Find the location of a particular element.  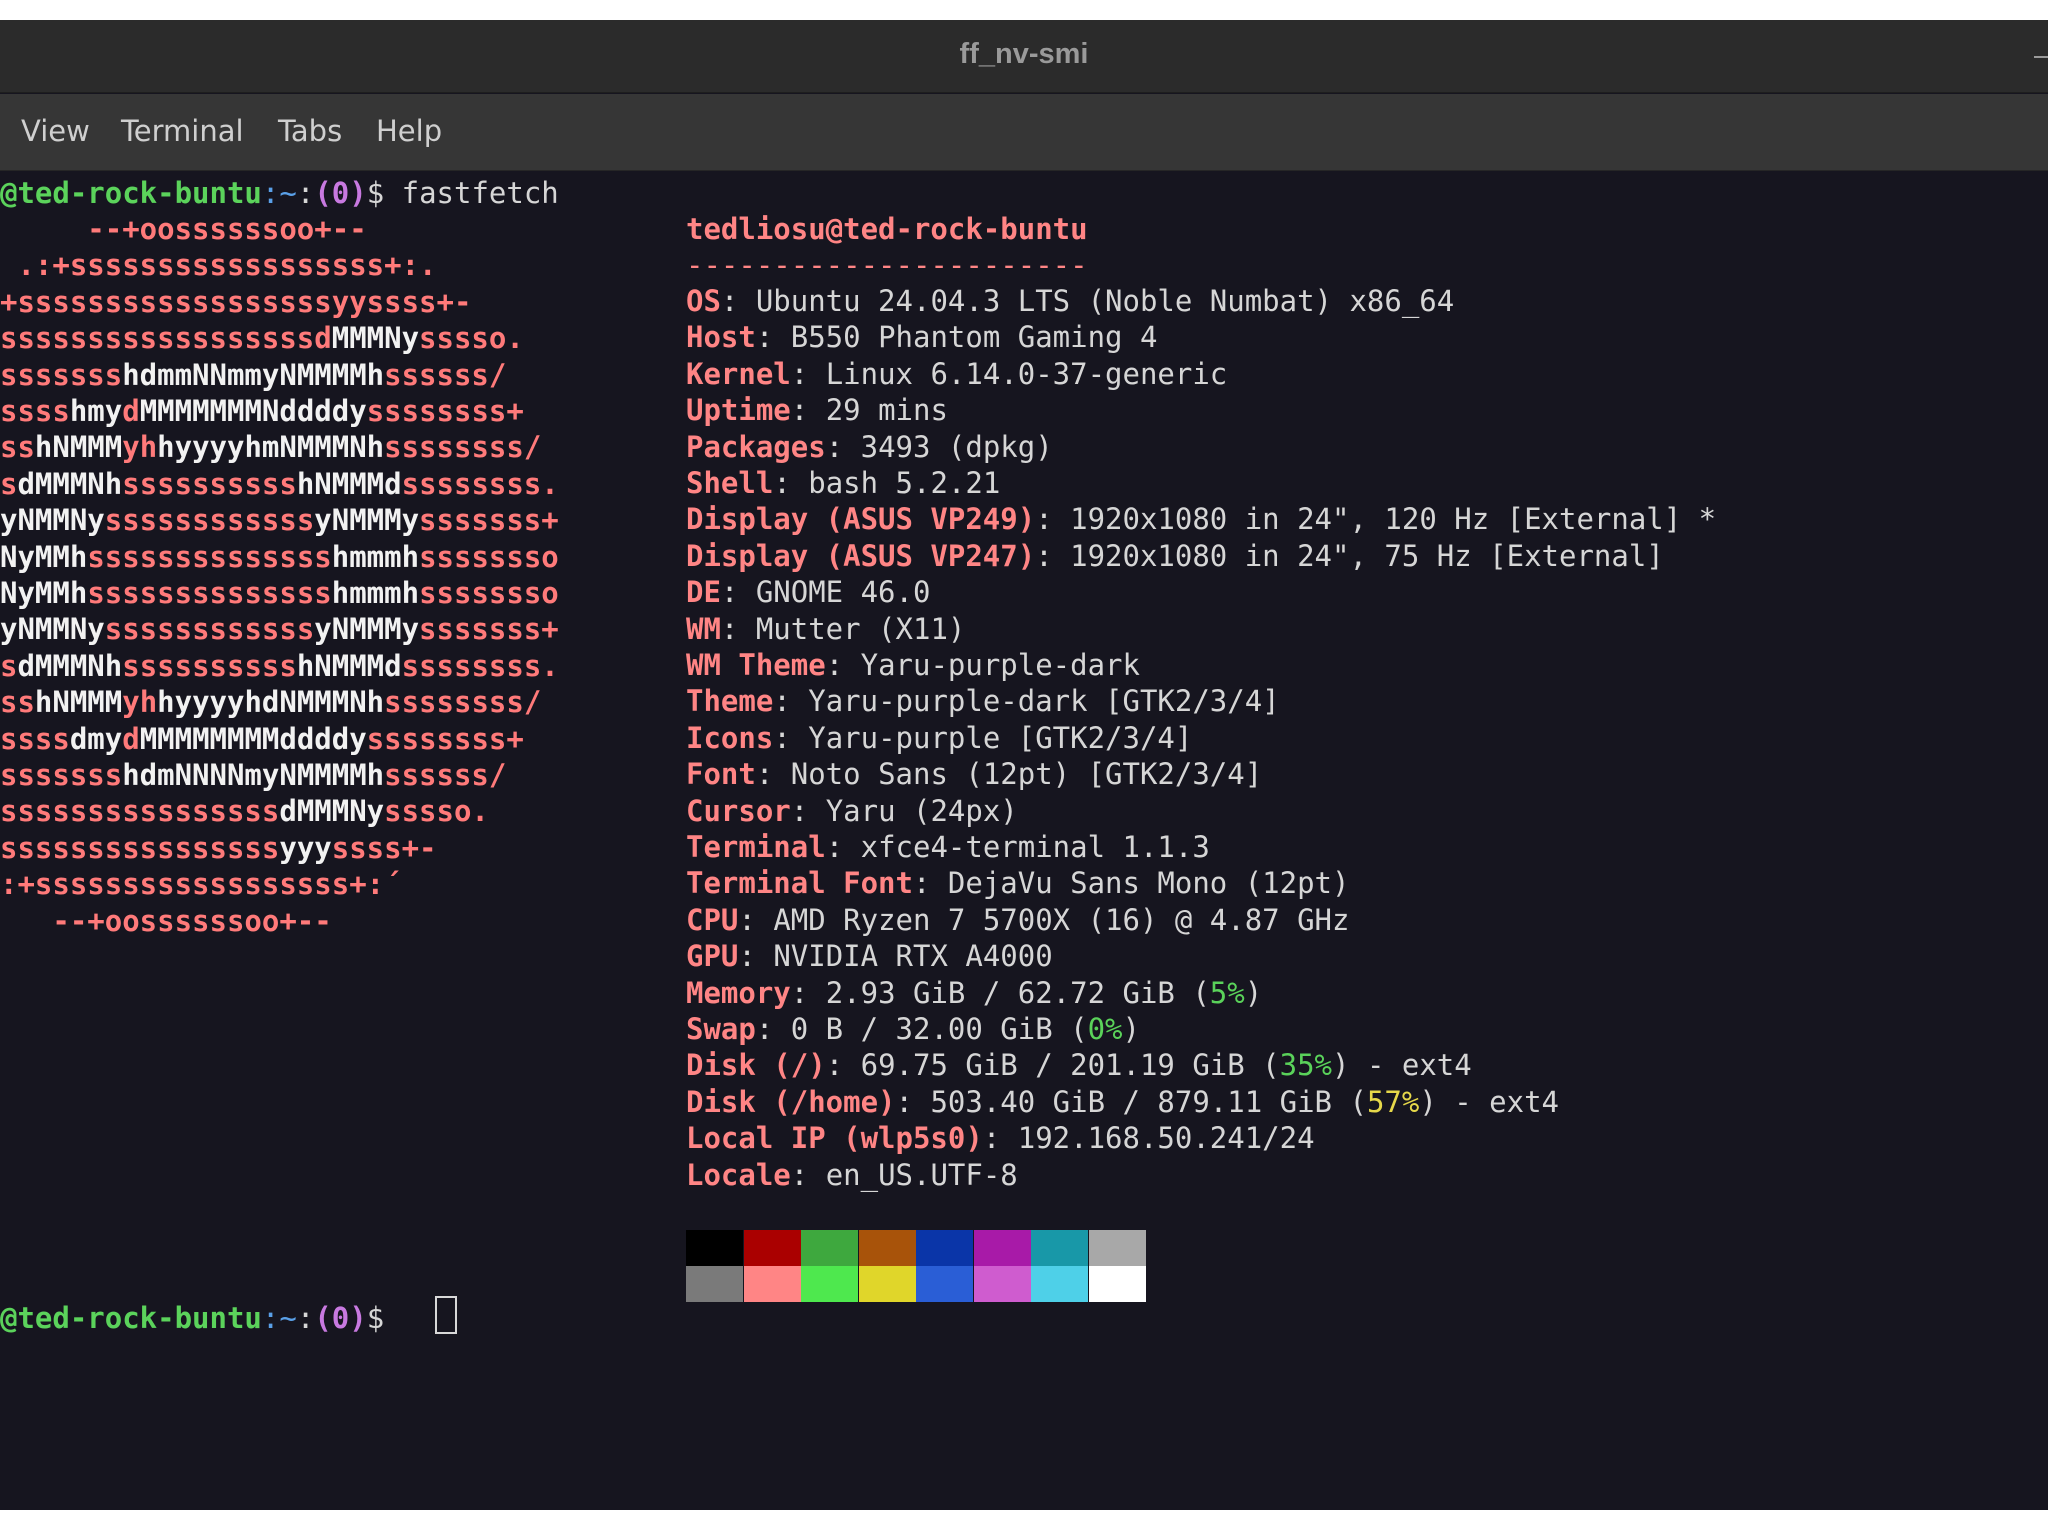

prompt-line: @ted-rock-buntu:~:(0)$ fastfetch is located at coordinates (279, 193).